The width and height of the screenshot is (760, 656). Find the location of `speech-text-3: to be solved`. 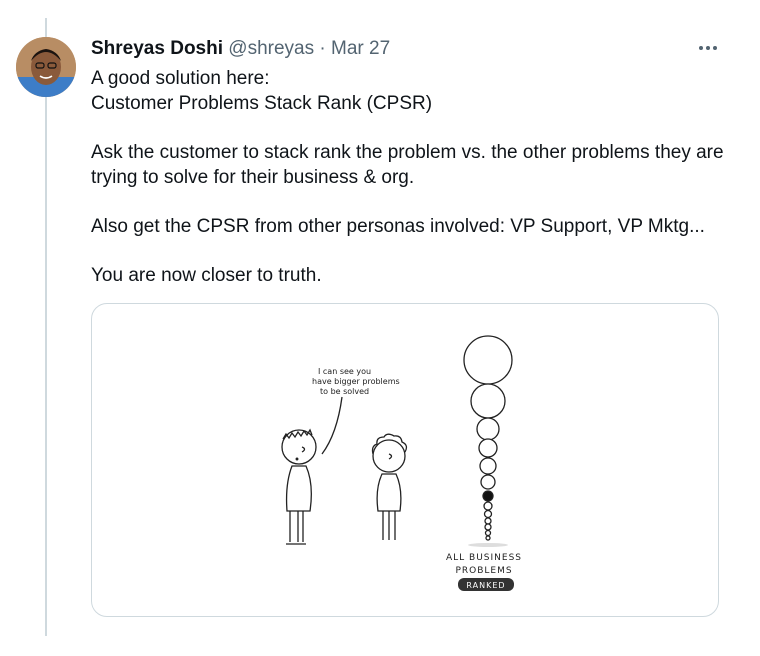

speech-text-3: to be solved is located at coordinates (344, 391).